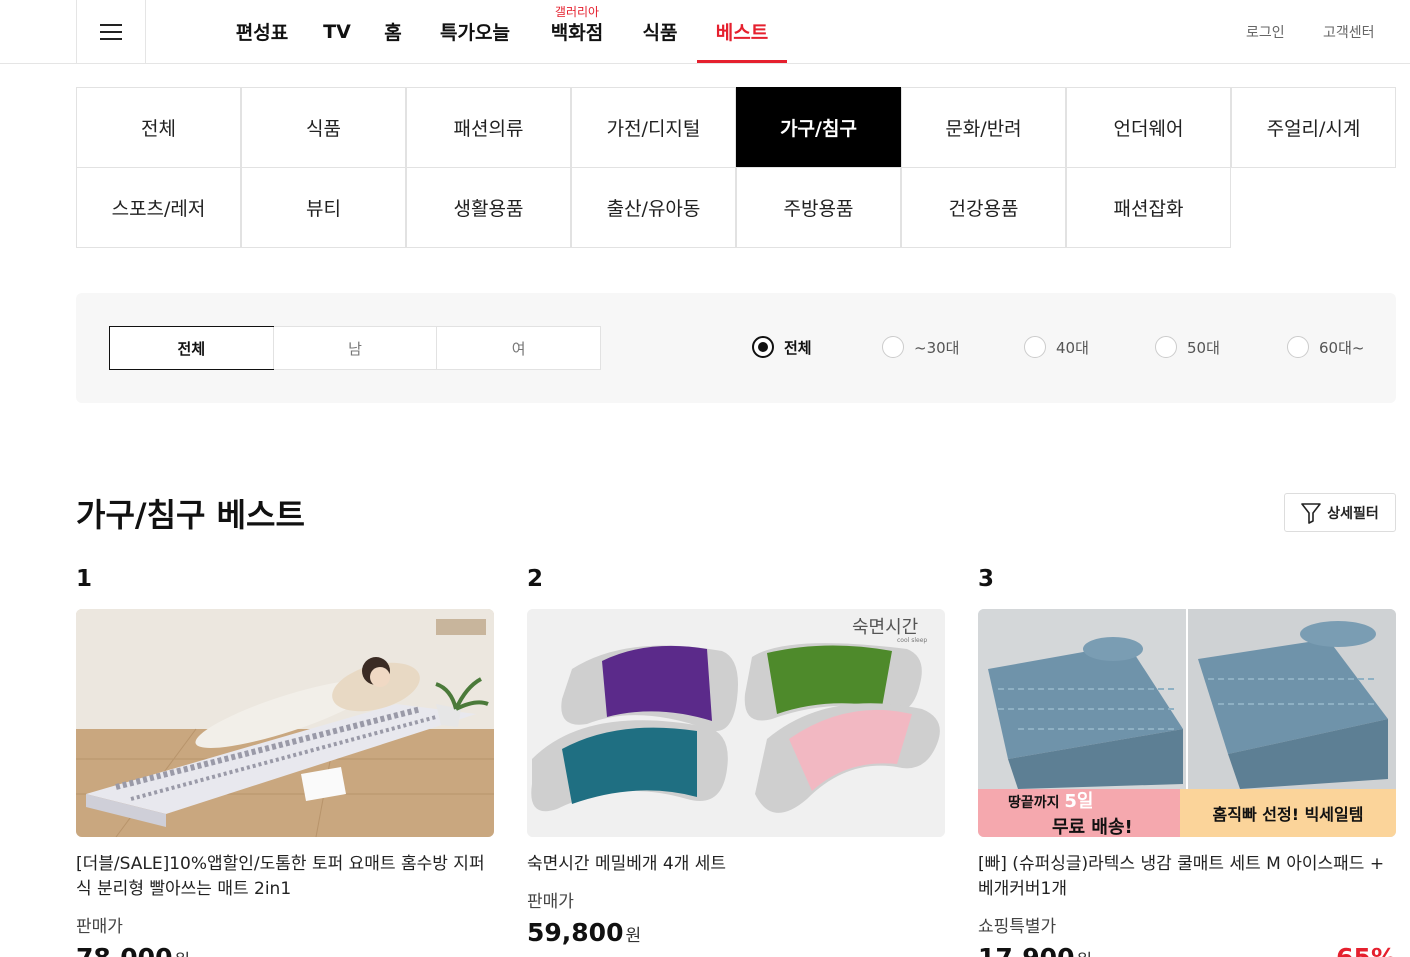 The image size is (1410, 957). Describe the element at coordinates (1366, 950) in the screenshot. I see `discount-rate: 65%` at that location.